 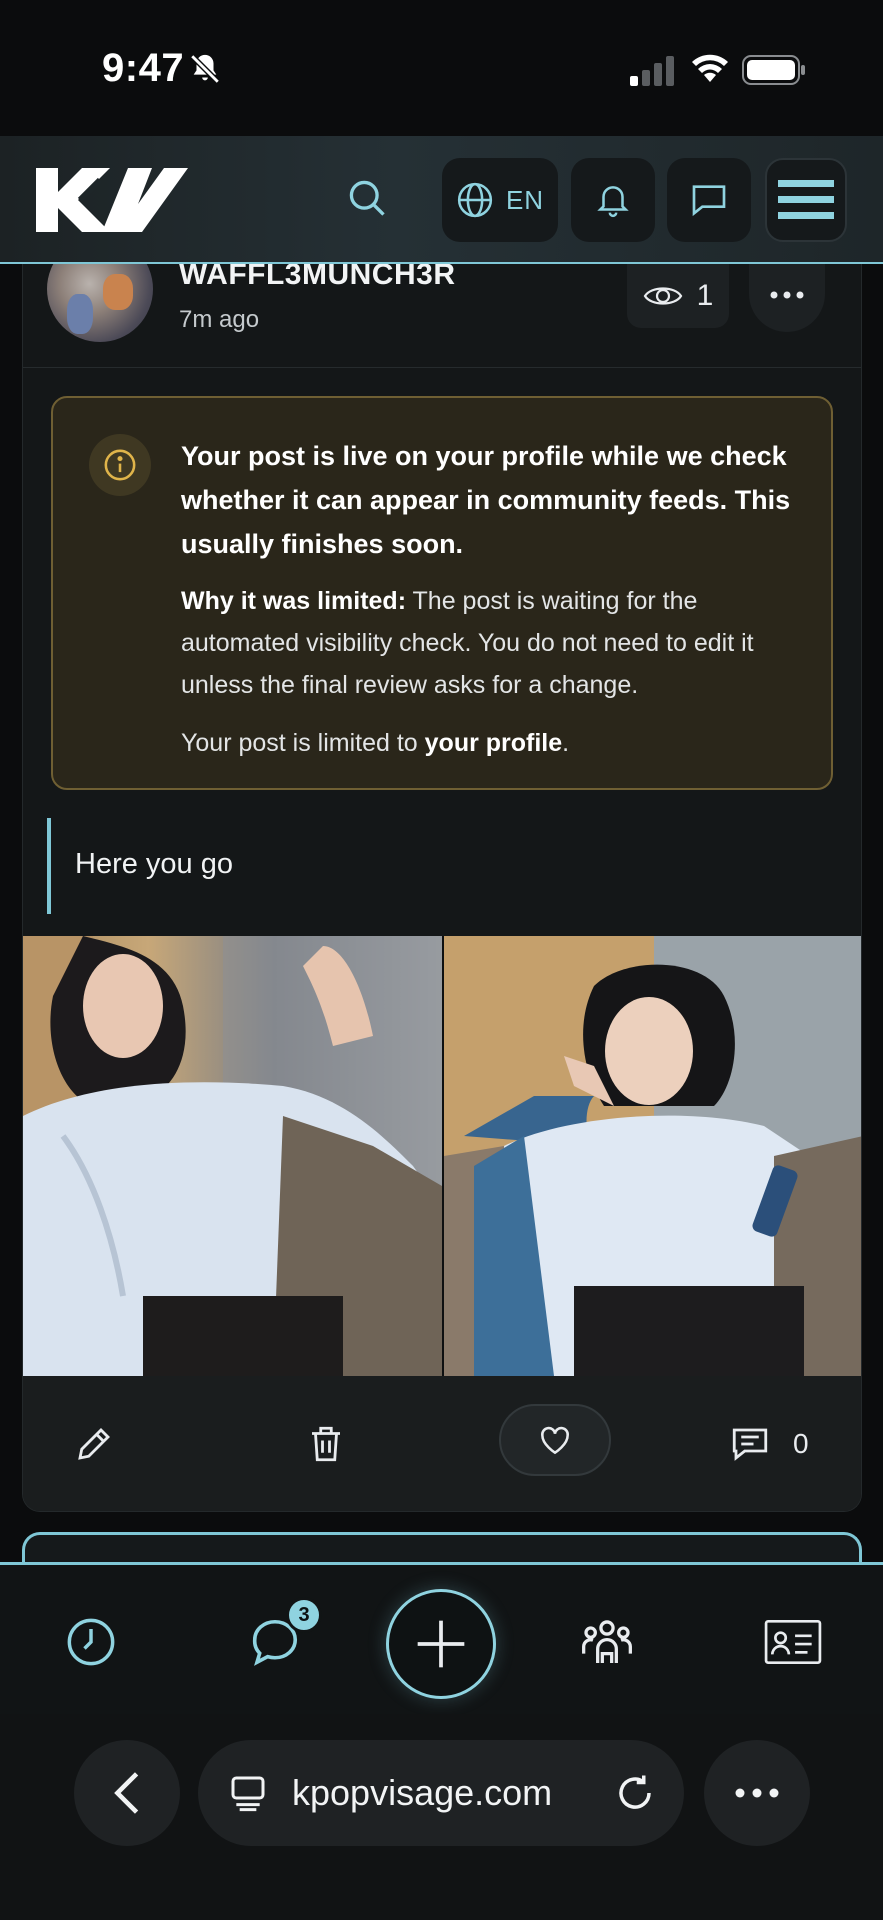 I want to click on comment-count: 0, so click(x=801, y=1443).